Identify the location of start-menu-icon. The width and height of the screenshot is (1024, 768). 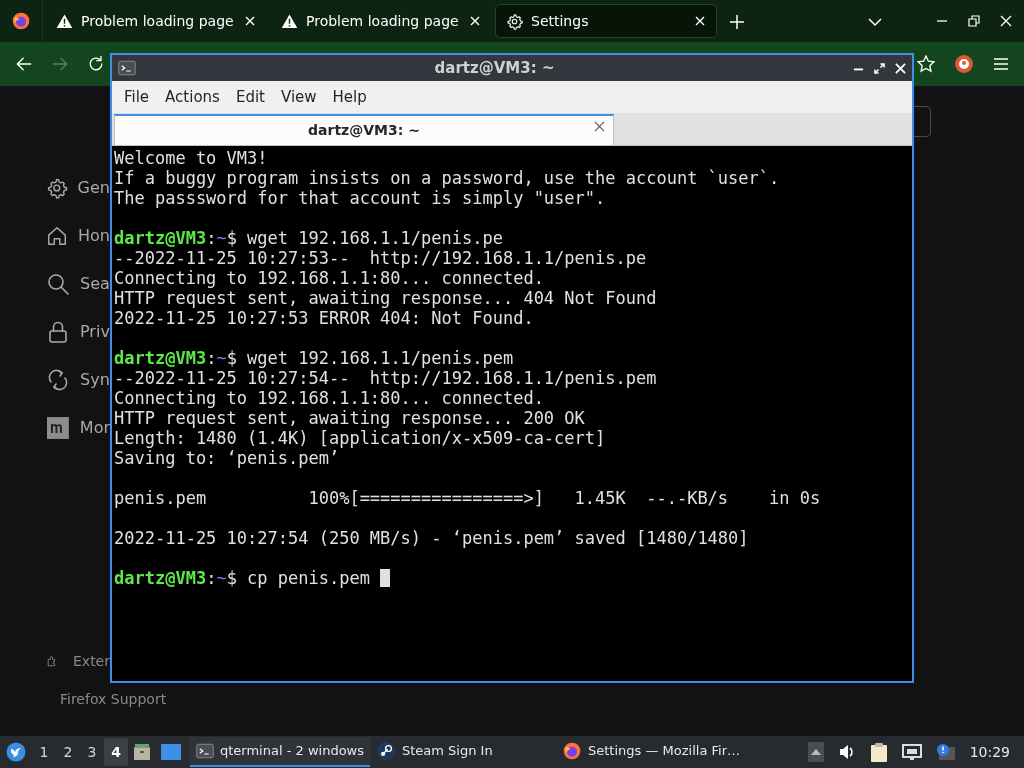
(16, 752).